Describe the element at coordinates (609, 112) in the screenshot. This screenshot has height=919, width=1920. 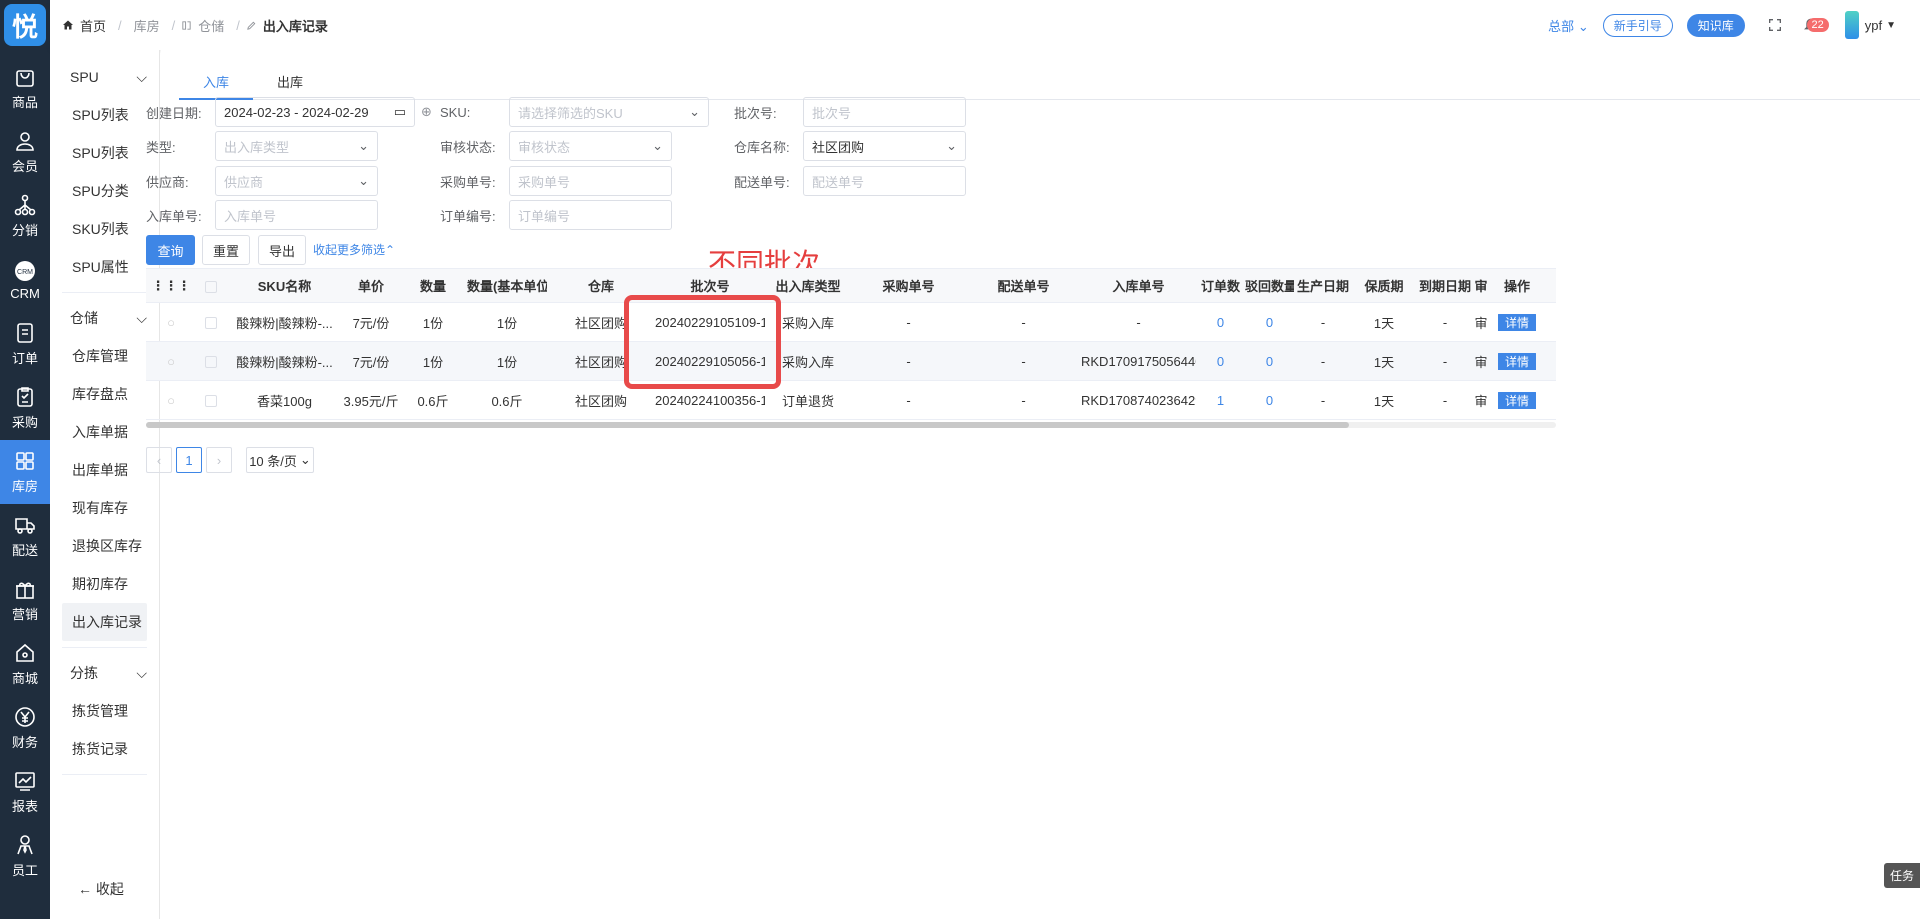
I see `sku-select: 请选择筛选的SKU ⌄` at that location.